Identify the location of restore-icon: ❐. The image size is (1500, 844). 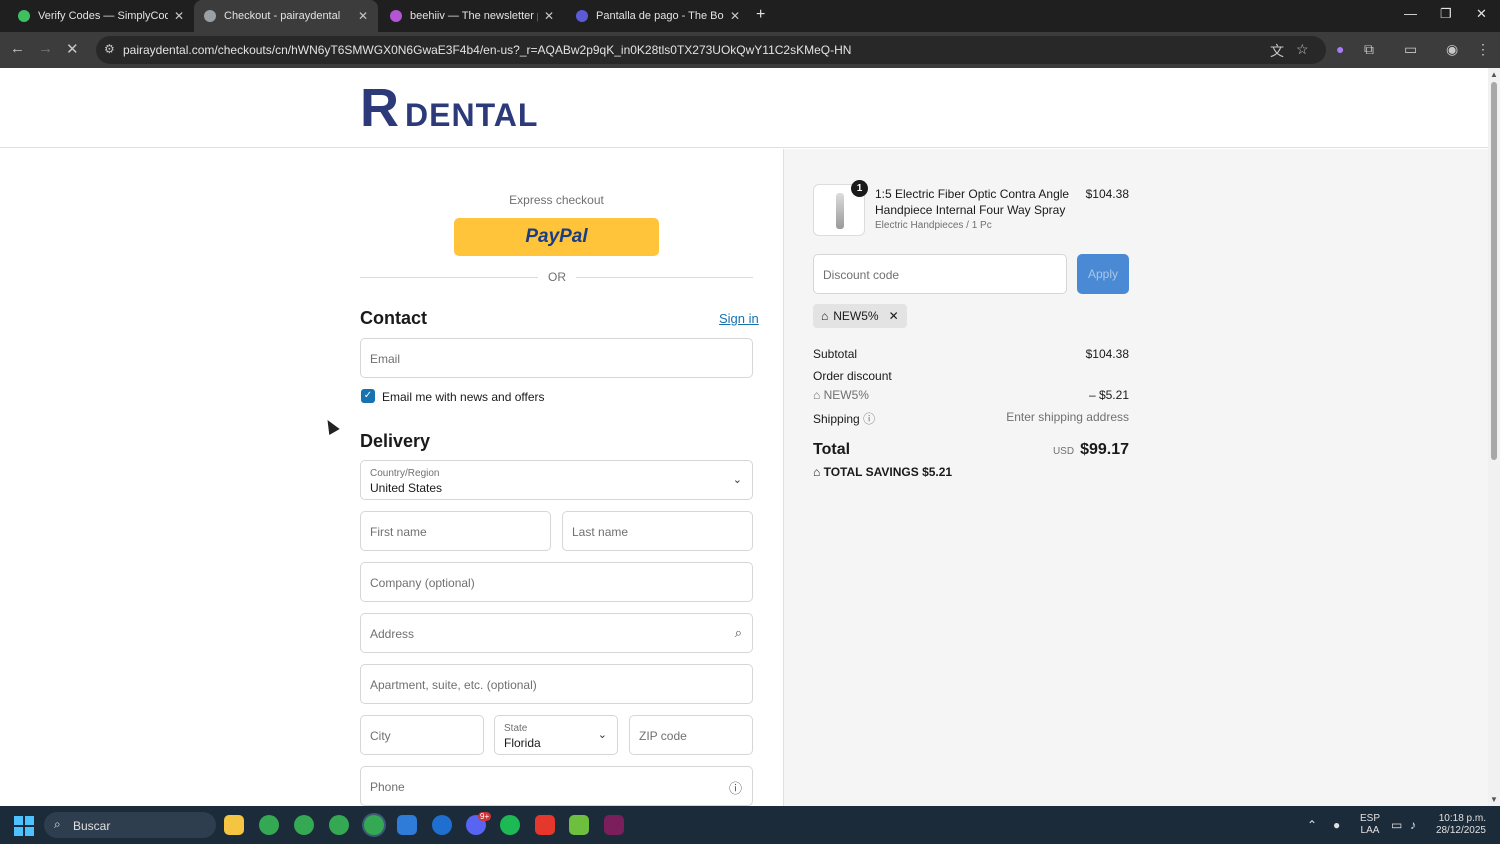
(1446, 14).